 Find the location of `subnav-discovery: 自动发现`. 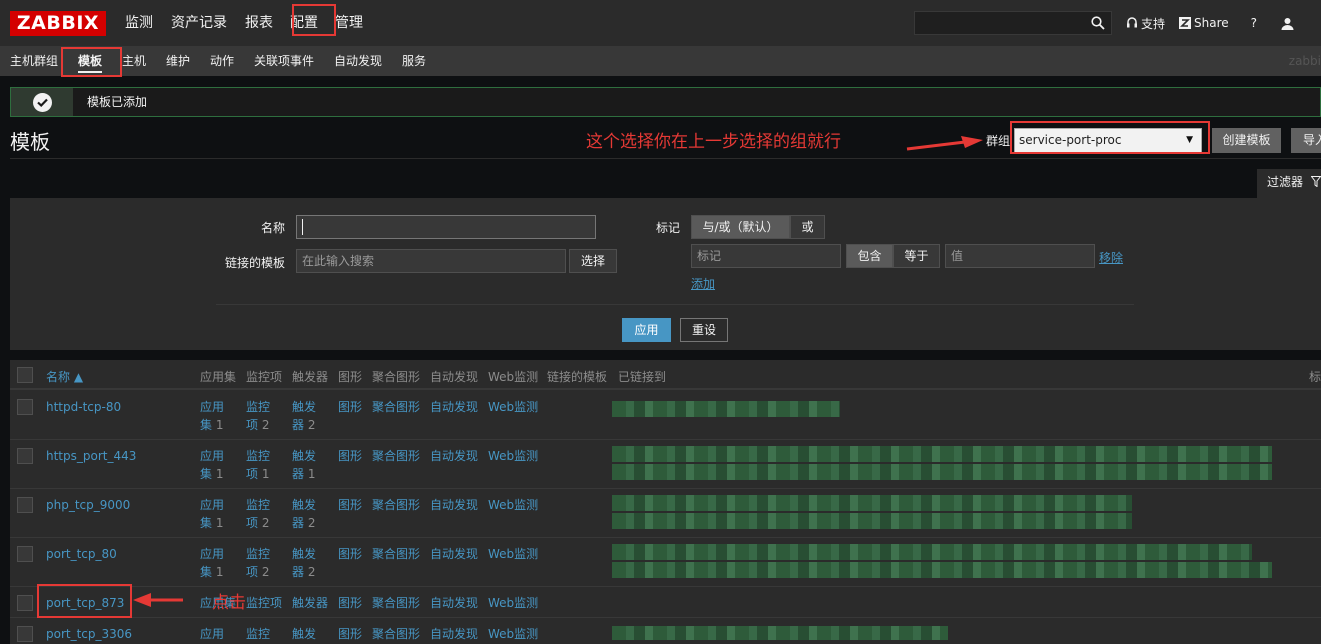

subnav-discovery: 自动发现 is located at coordinates (358, 61).